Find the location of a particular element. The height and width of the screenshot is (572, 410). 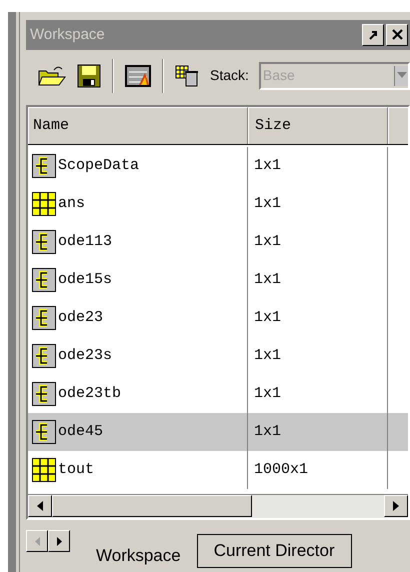

table-cell-text: 1000x1 is located at coordinates (281, 470).